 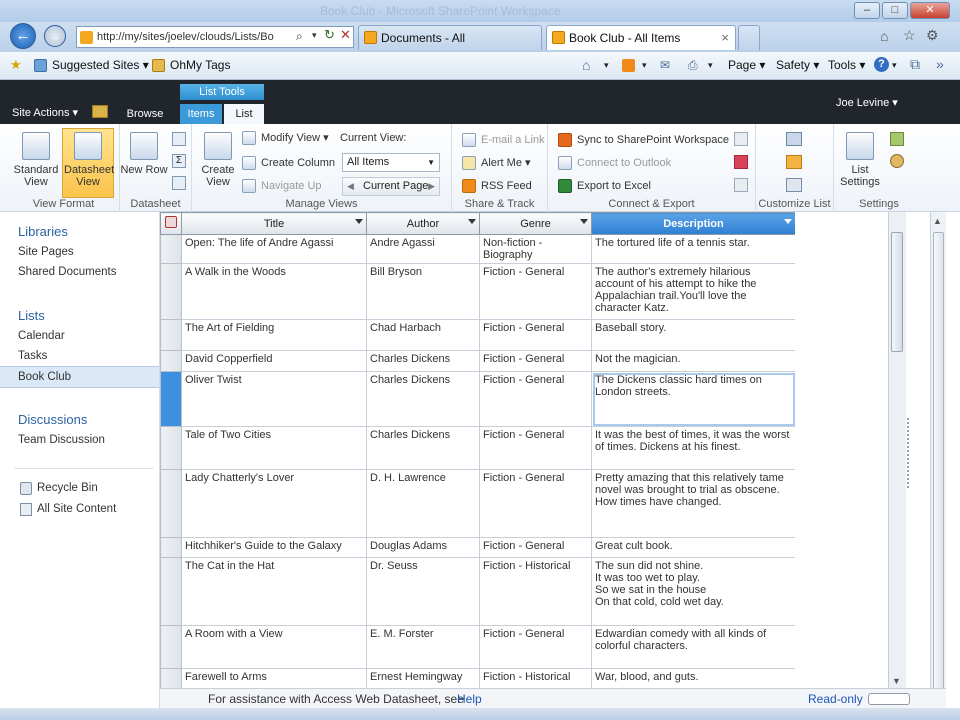 What do you see at coordinates (693, 249) in the screenshot?
I see `cell-description: The tortured life of a tennis star.` at bounding box center [693, 249].